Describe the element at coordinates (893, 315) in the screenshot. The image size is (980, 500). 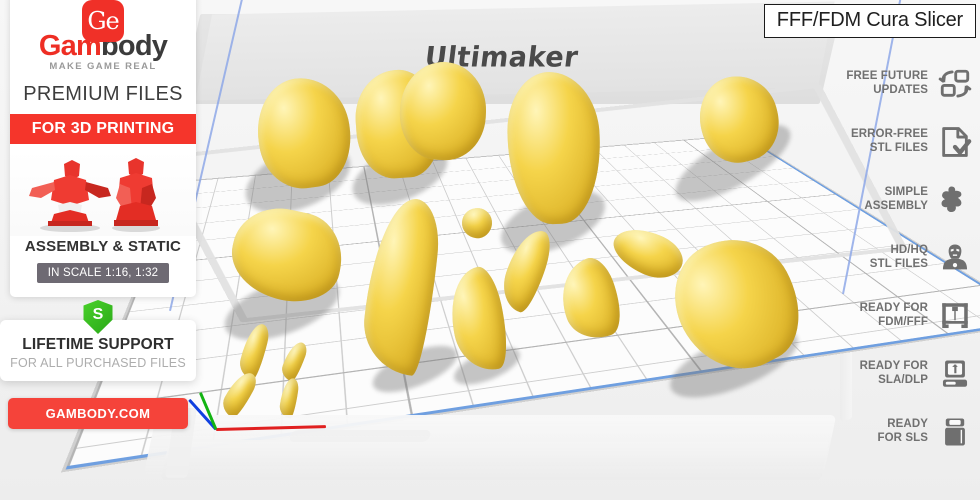
I see `feature-label: READY FOR FDM/FFF` at that location.